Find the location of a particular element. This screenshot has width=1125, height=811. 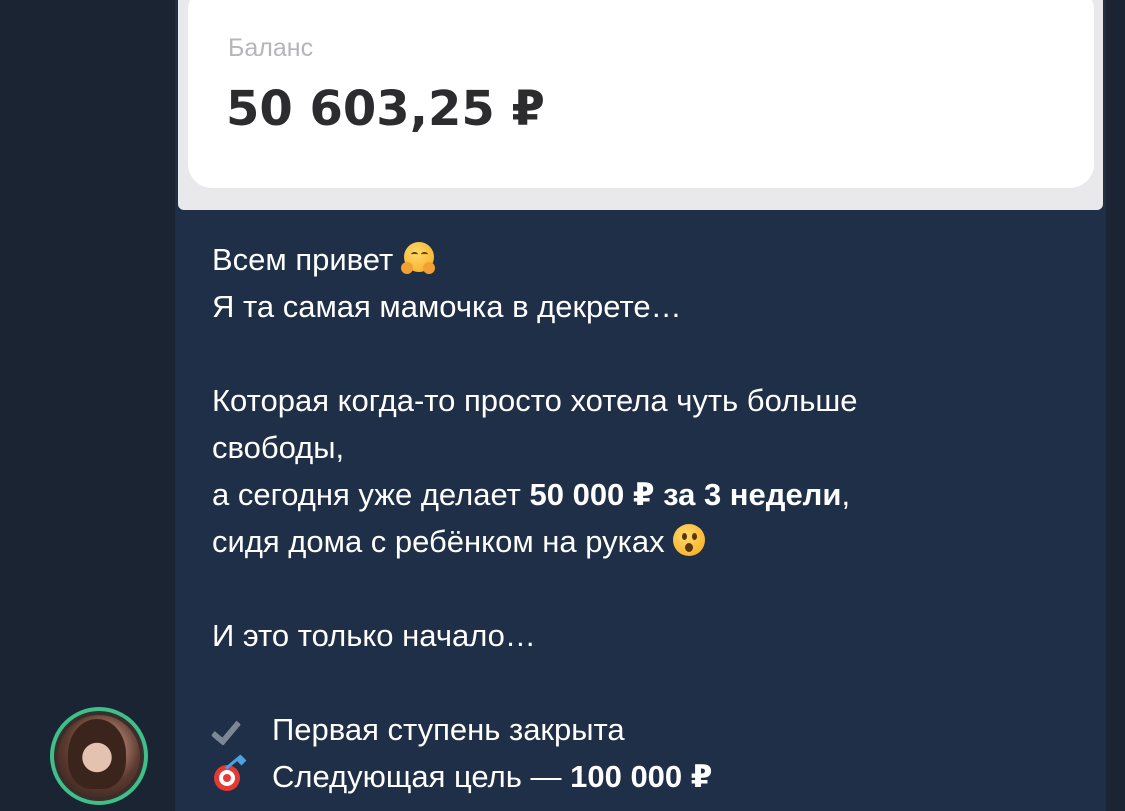

avatar-portrait is located at coordinates (97, 754).